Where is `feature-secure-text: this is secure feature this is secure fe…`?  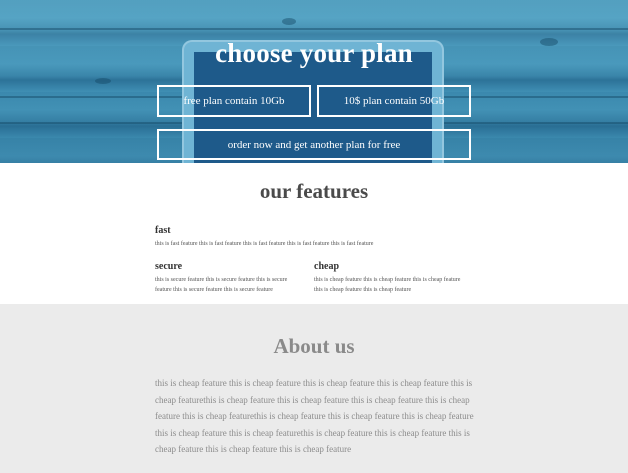 feature-secure-text: this is secure feature this is secure fe… is located at coordinates (221, 285).